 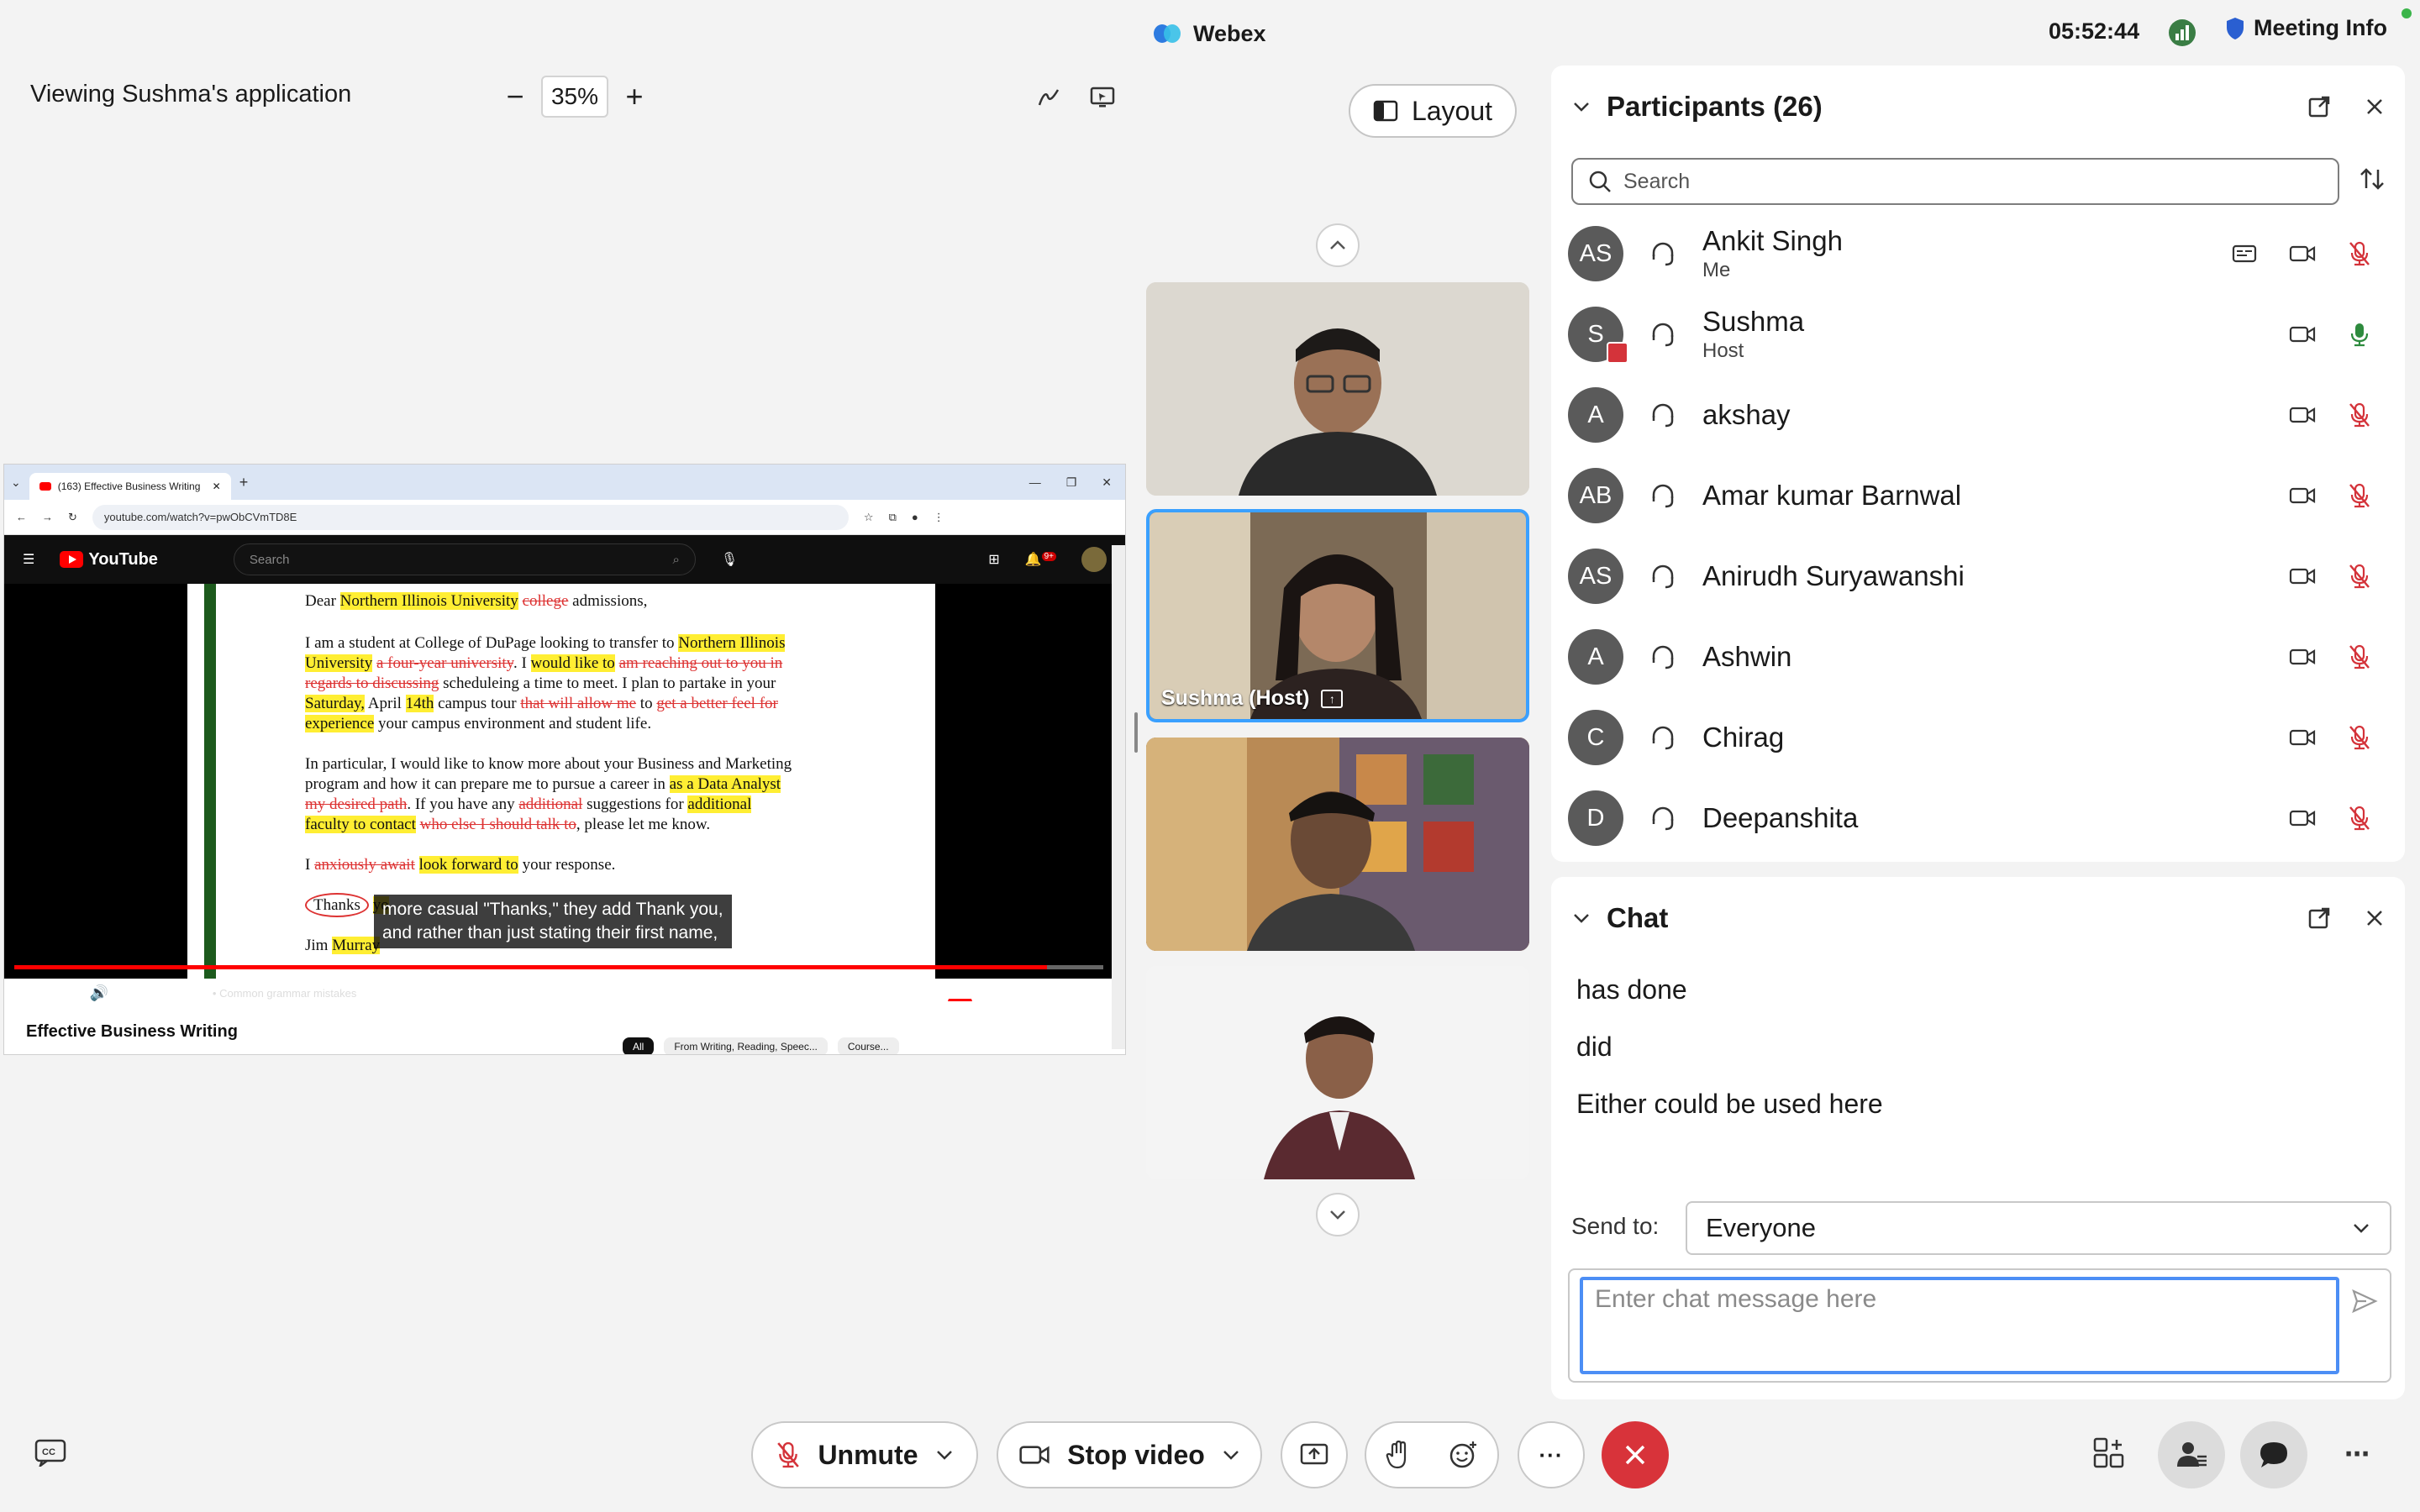 What do you see at coordinates (1338, 1214) in the screenshot?
I see `scroll-down-button` at bounding box center [1338, 1214].